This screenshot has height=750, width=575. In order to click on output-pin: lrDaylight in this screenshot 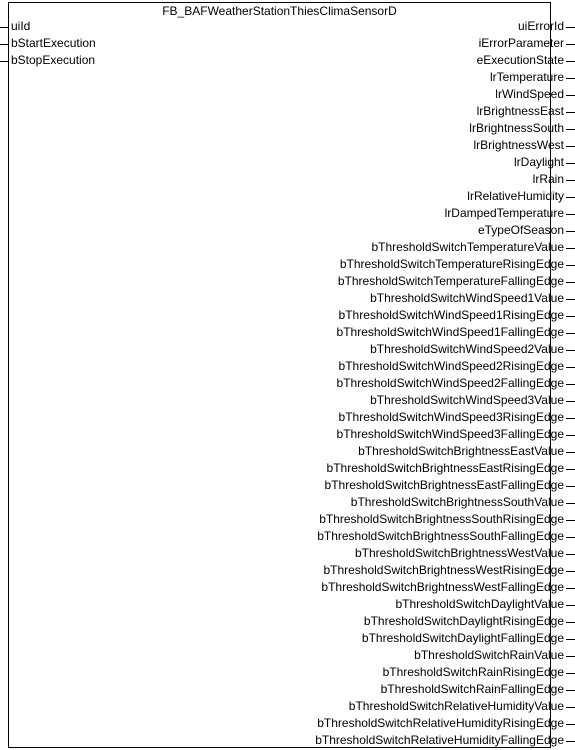, I will do `click(544, 162)`.